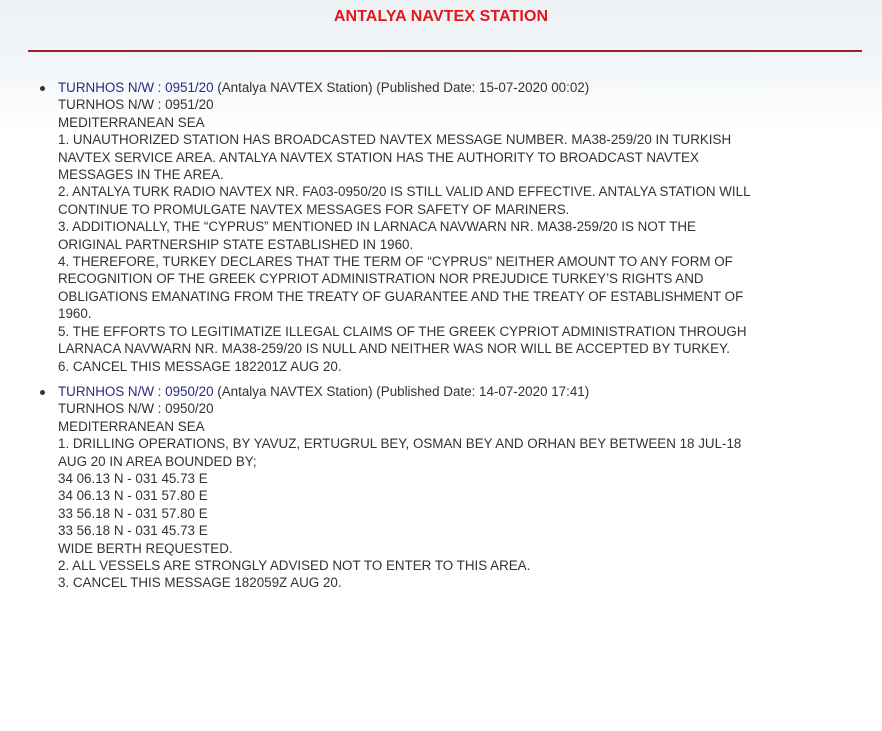 The height and width of the screenshot is (731, 882). I want to click on message-paragraph: 3. CANCEL THIS MESSAGE 182059Z AUG 20., so click(459, 582).